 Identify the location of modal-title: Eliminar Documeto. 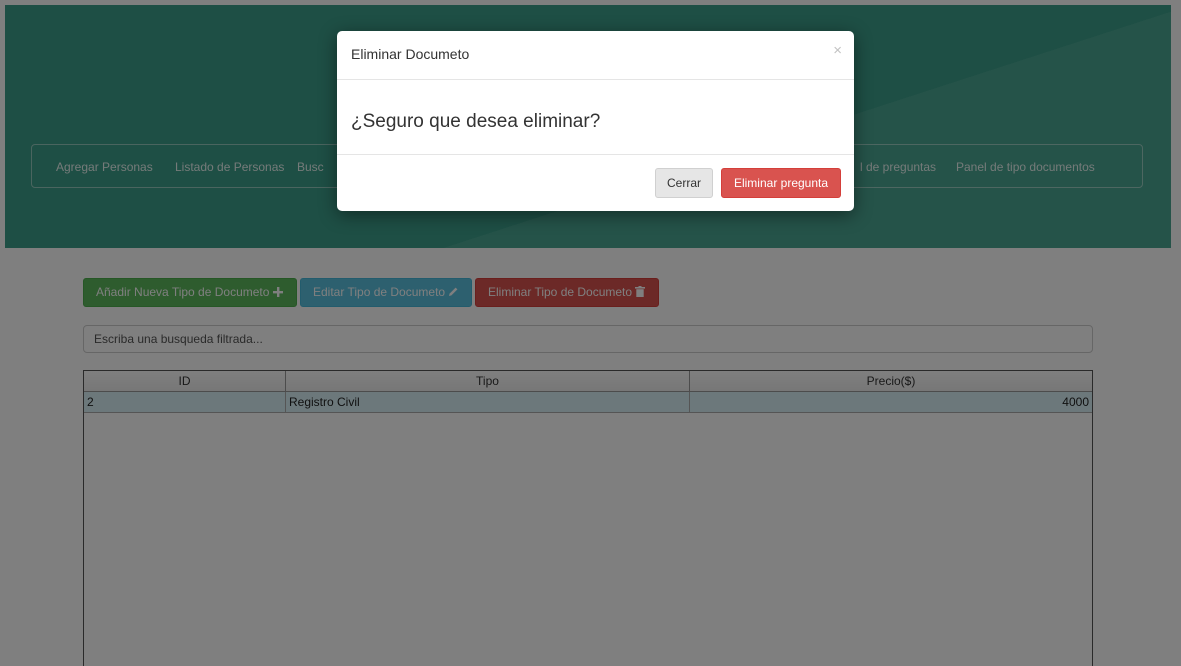
(410, 54).